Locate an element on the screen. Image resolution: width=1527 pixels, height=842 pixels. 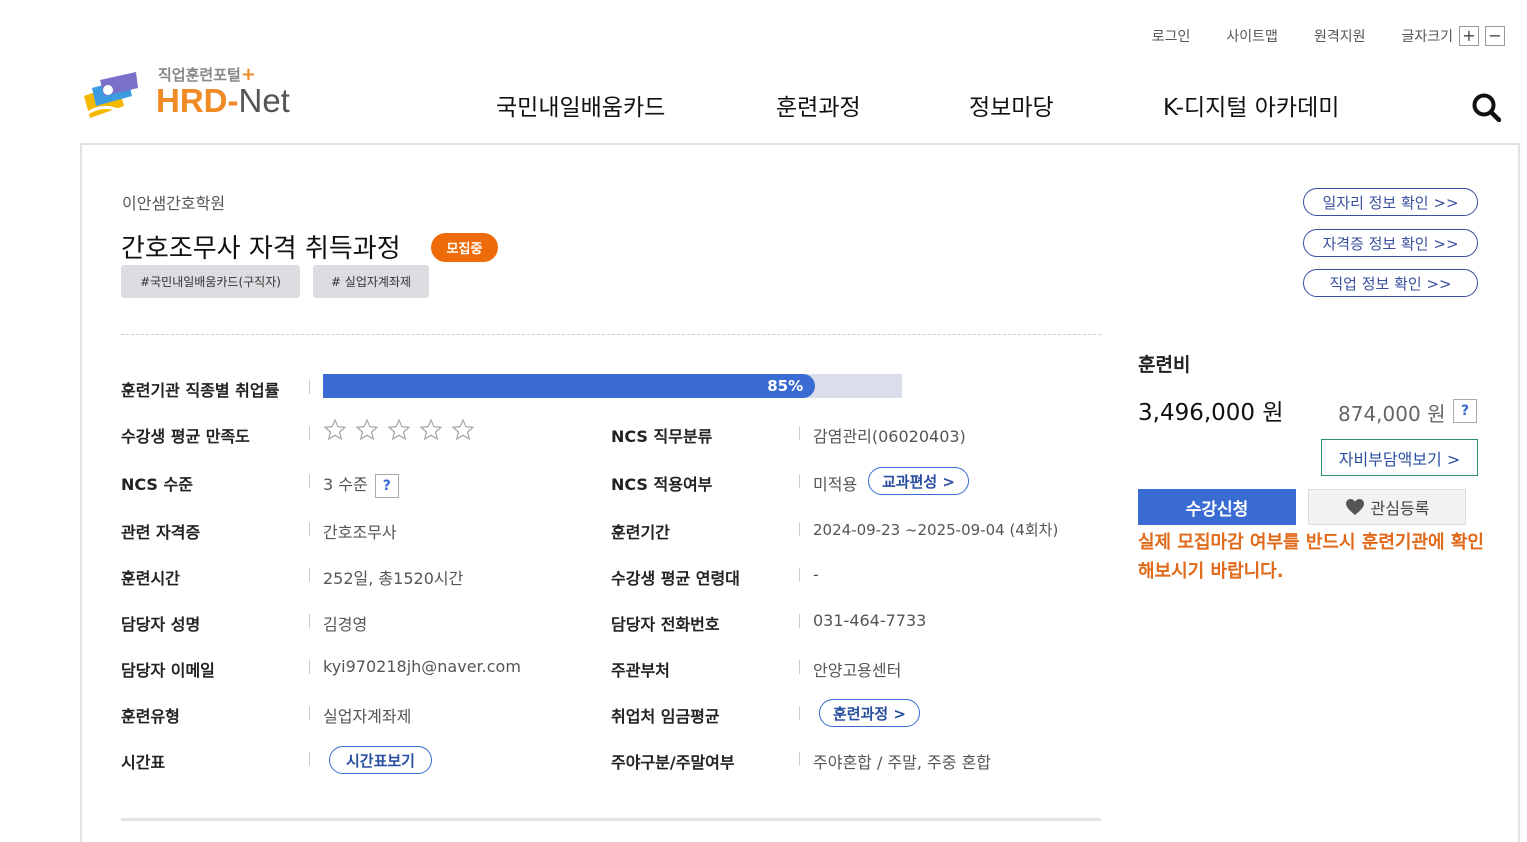
favorite-label: 관심등록 is located at coordinates (1400, 508).